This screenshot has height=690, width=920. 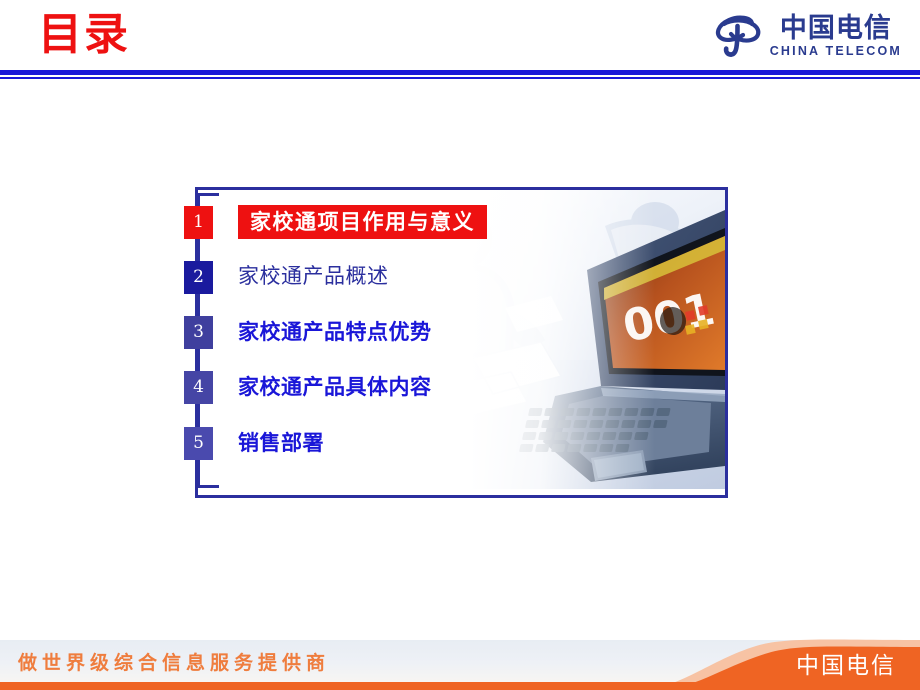 What do you see at coordinates (208, 486) in the screenshot?
I see `toc-spine-bottom-hook` at bounding box center [208, 486].